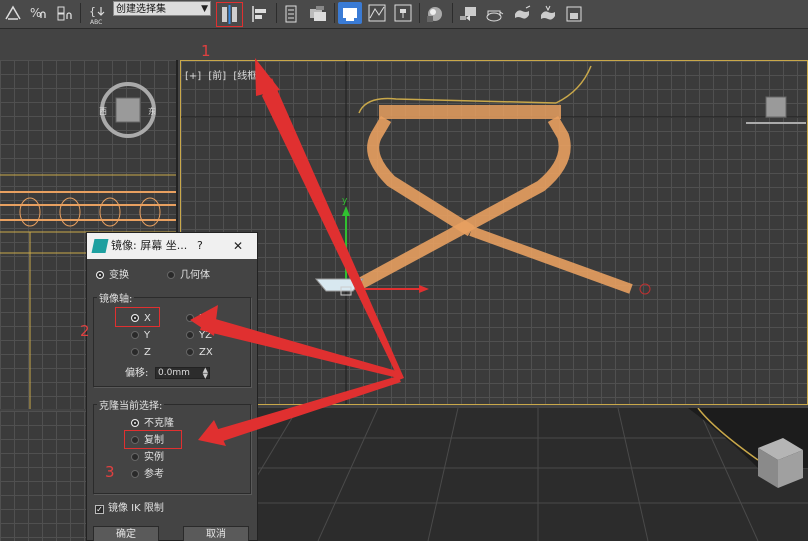 The image size is (808, 541). What do you see at coordinates (154, 474) in the screenshot?
I see `clone-reference-label: 参考` at bounding box center [154, 474].